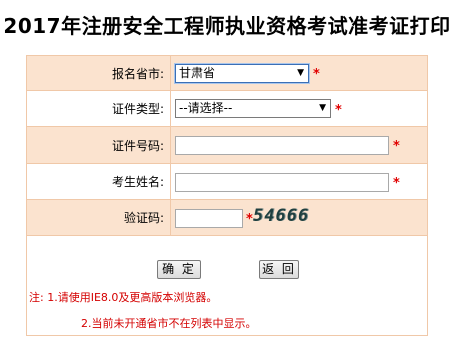 The image size is (454, 351). Describe the element at coordinates (253, 108) in the screenshot. I see `id-type-select: --请选择-- ▼` at that location.